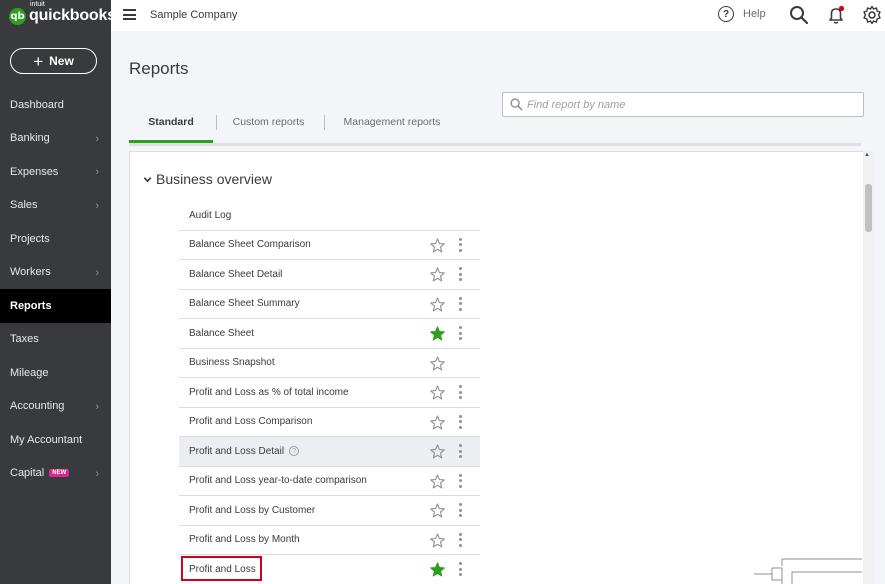 The width and height of the screenshot is (885, 584). What do you see at coordinates (836, 15) in the screenshot?
I see `notification-bell-icon` at bounding box center [836, 15].